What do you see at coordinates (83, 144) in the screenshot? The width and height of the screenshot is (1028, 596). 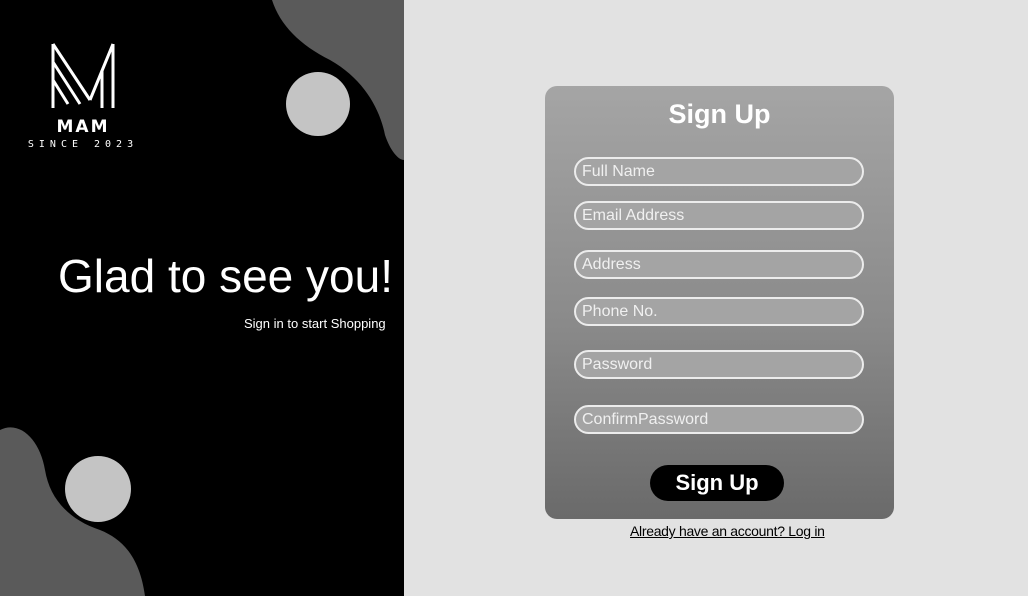 I see `brand-tagline: SINCE 2023` at bounding box center [83, 144].